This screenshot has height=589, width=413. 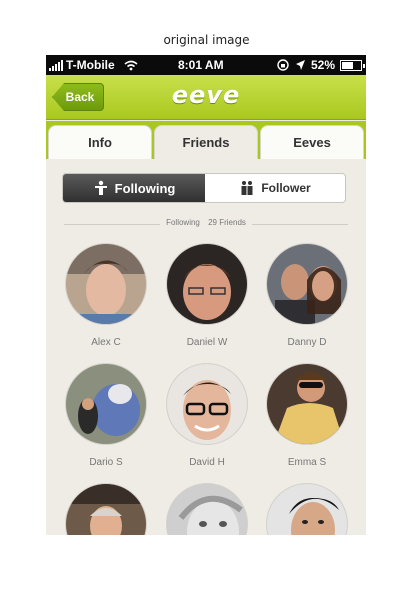 I want to click on friend-initial: C, so click(x=117, y=342).